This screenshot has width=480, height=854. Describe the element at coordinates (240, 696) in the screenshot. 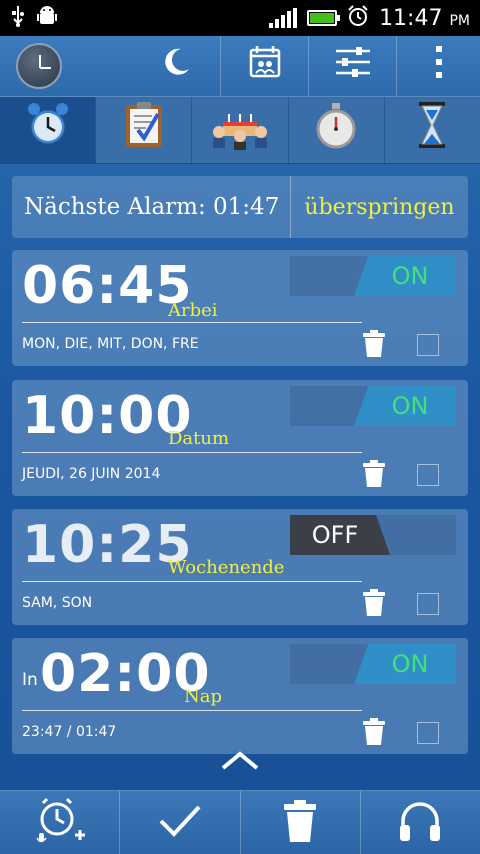

I see `alarm-card: In 02:00 Nap ON 23:47 / 01:47` at that location.